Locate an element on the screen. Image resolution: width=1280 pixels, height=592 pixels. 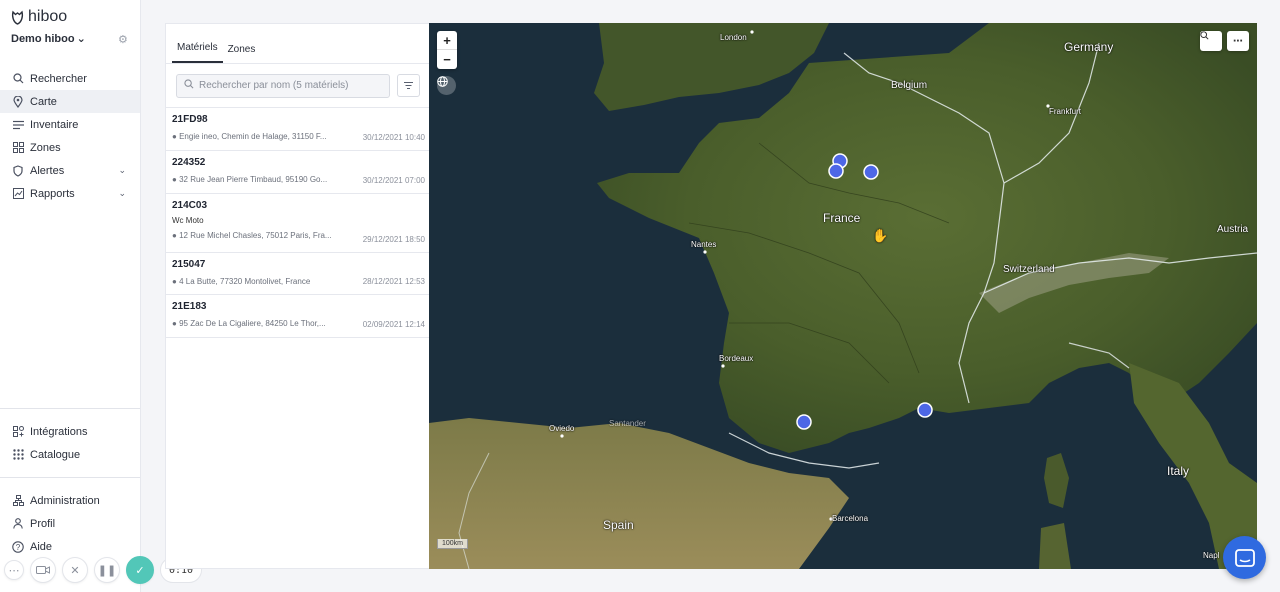
nav-item-integrations: Intégrations is located at coordinates (70, 431).